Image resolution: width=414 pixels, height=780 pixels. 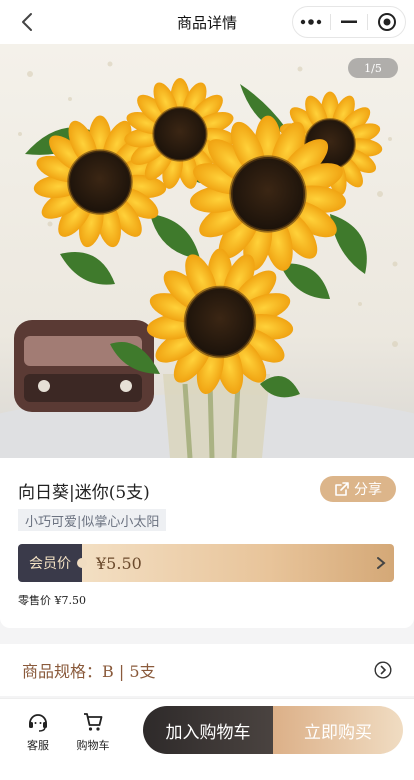 I want to click on chevron-right-icon, so click(x=381, y=563).